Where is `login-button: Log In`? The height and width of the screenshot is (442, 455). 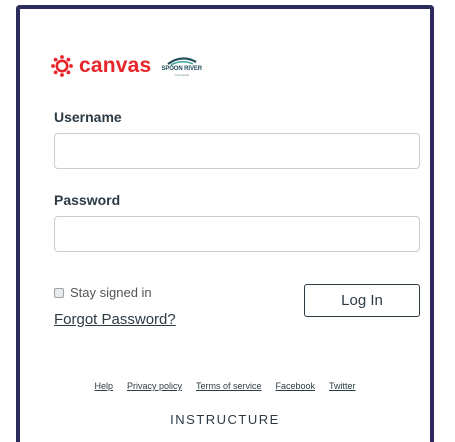
login-button: Log In is located at coordinates (362, 300).